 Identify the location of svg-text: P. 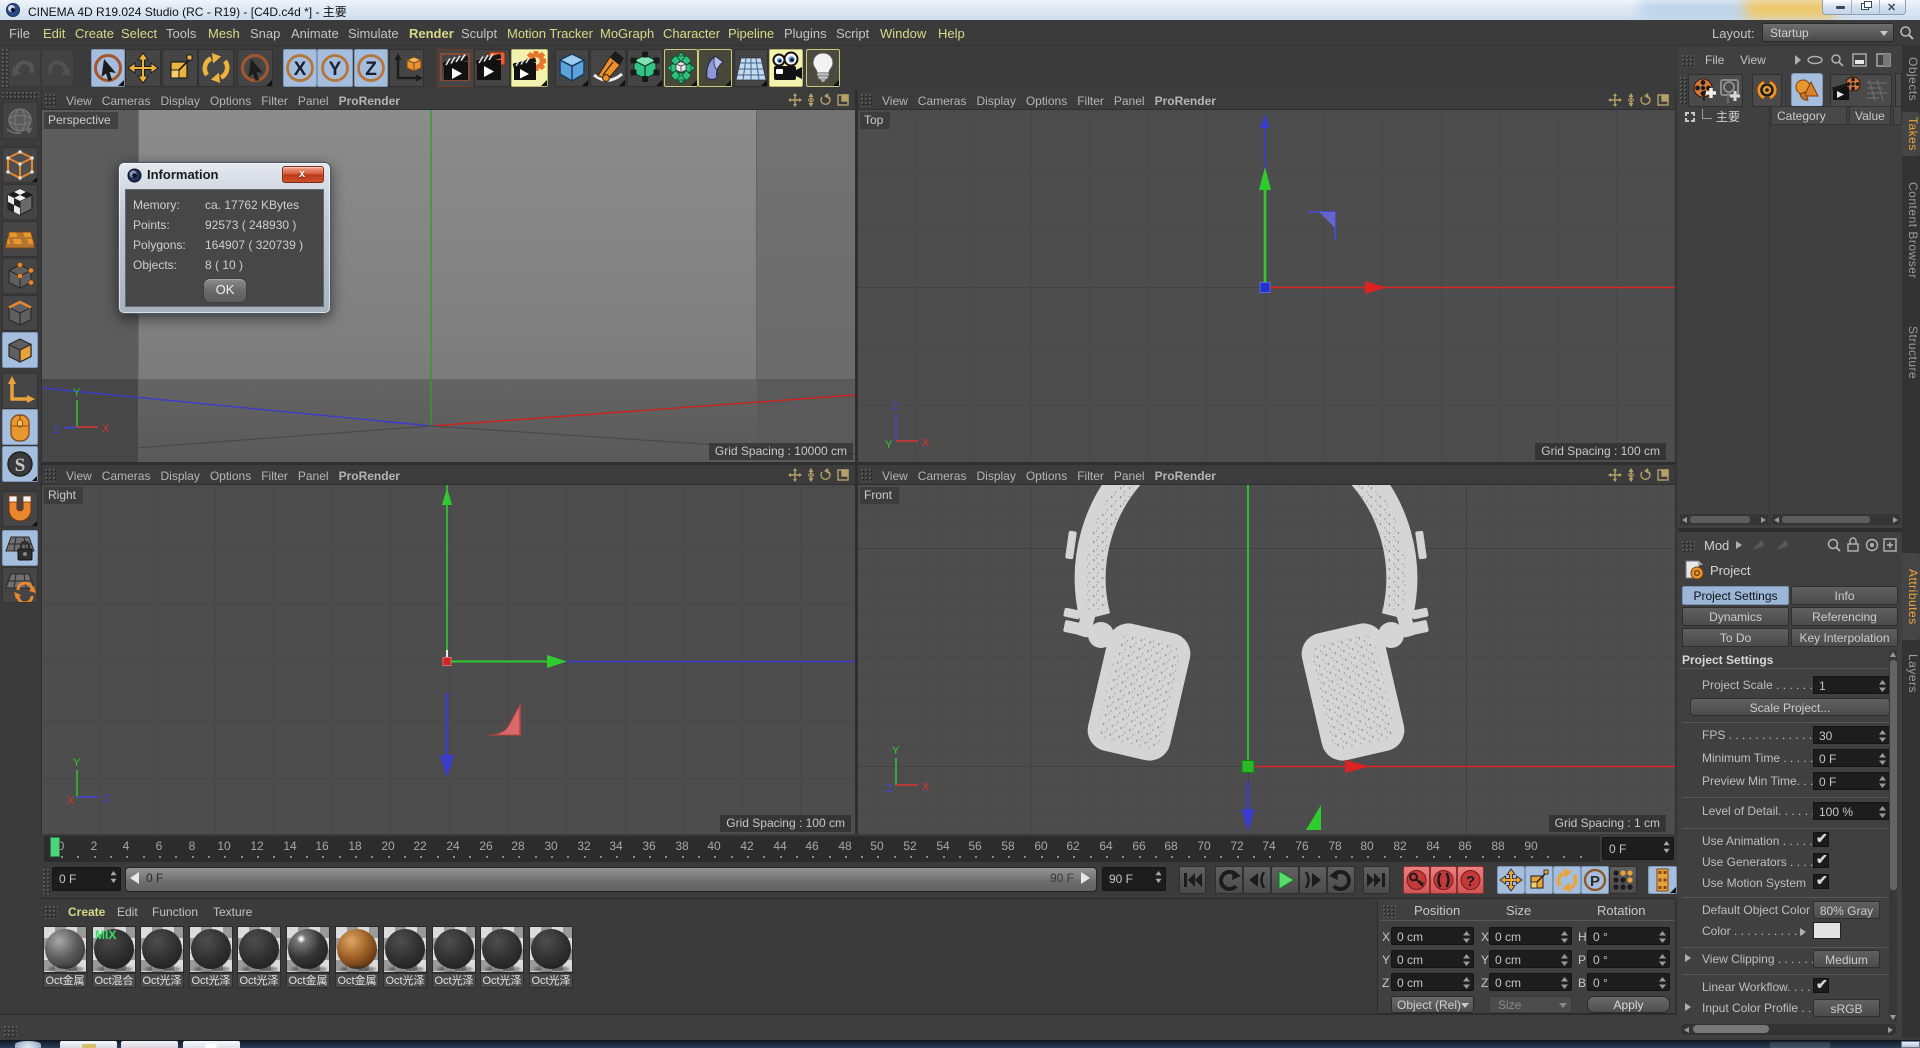
(1595, 881).